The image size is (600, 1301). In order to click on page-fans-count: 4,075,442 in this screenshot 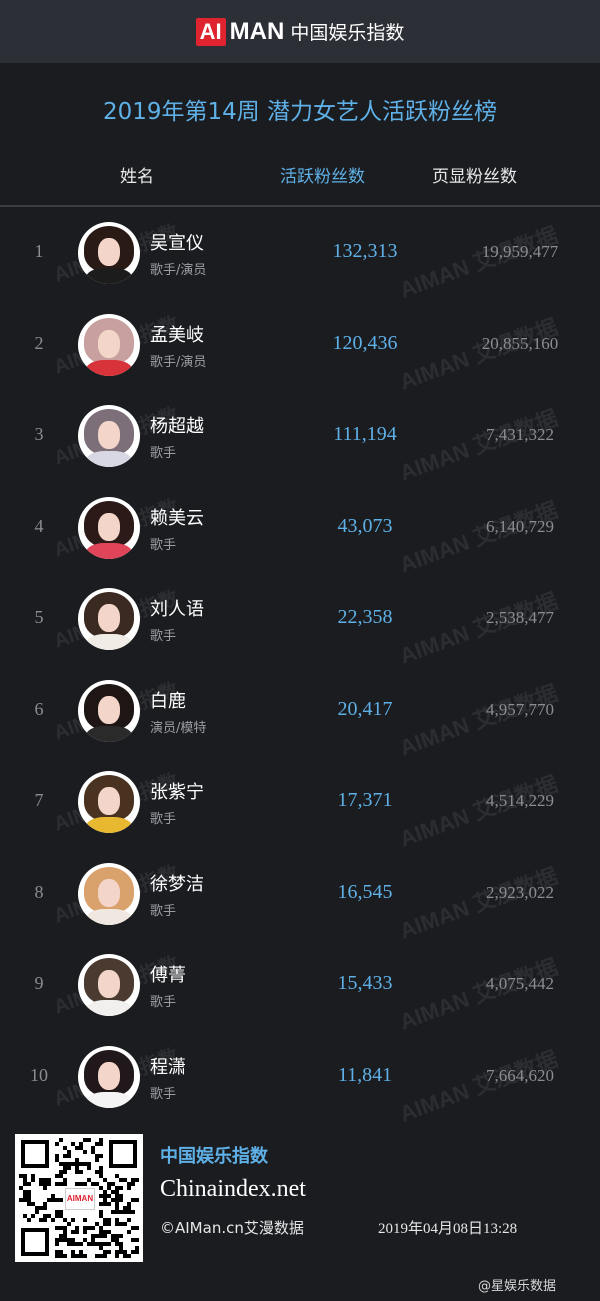, I will do `click(520, 983)`.